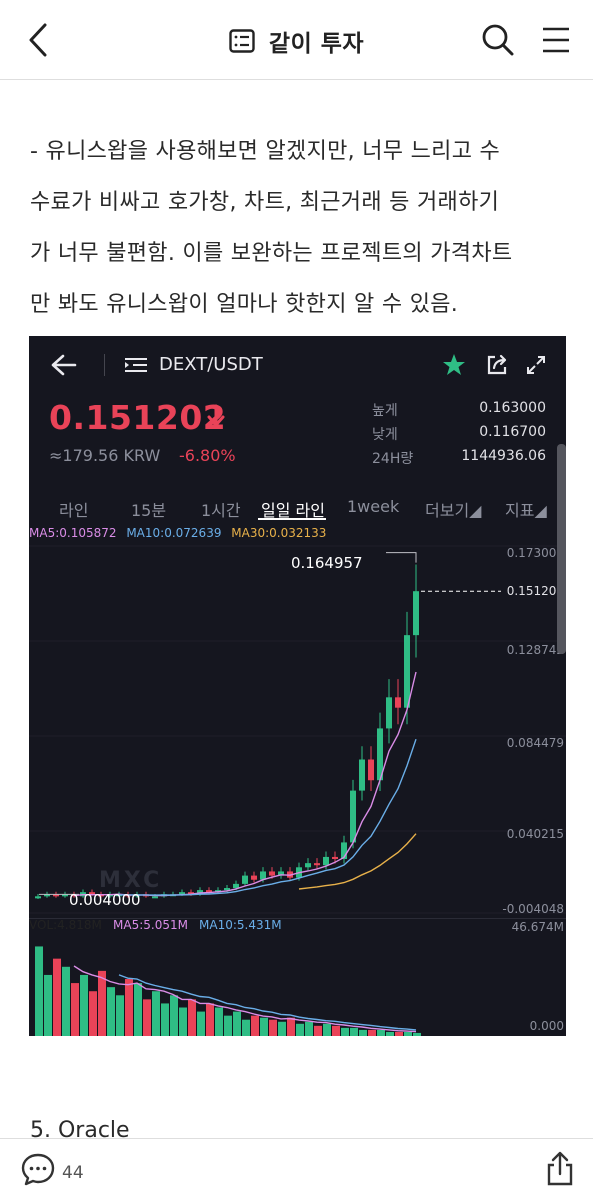 This screenshot has height=1200, width=593. Describe the element at coordinates (401, 557) in the screenshot. I see `high-marker-line` at that location.